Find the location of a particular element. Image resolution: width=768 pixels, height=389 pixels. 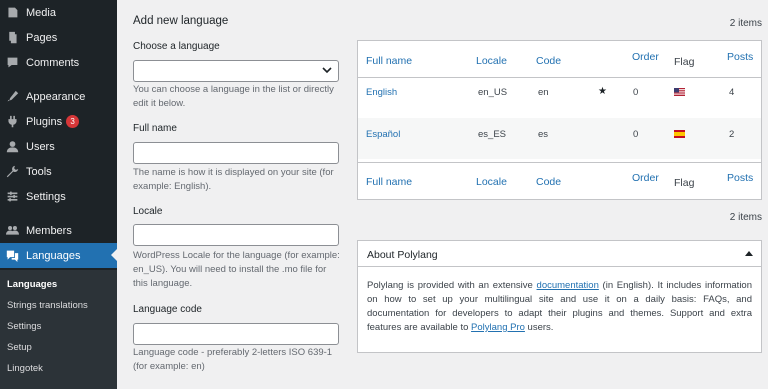

about-text-part: users. is located at coordinates (539, 327).